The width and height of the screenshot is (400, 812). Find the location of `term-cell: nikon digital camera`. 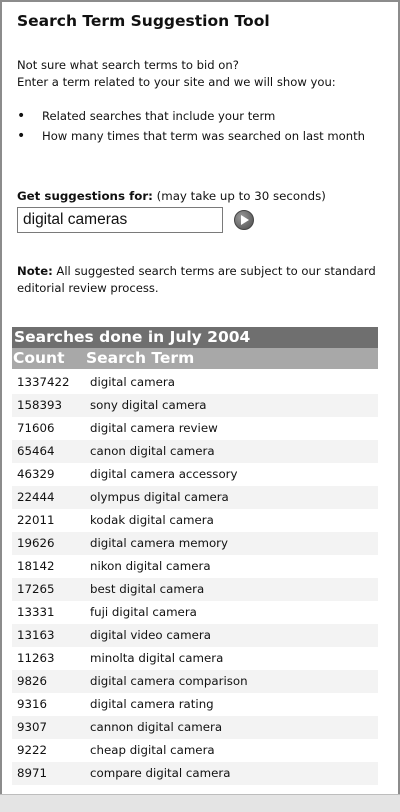

term-cell: nikon digital camera is located at coordinates (150, 566).